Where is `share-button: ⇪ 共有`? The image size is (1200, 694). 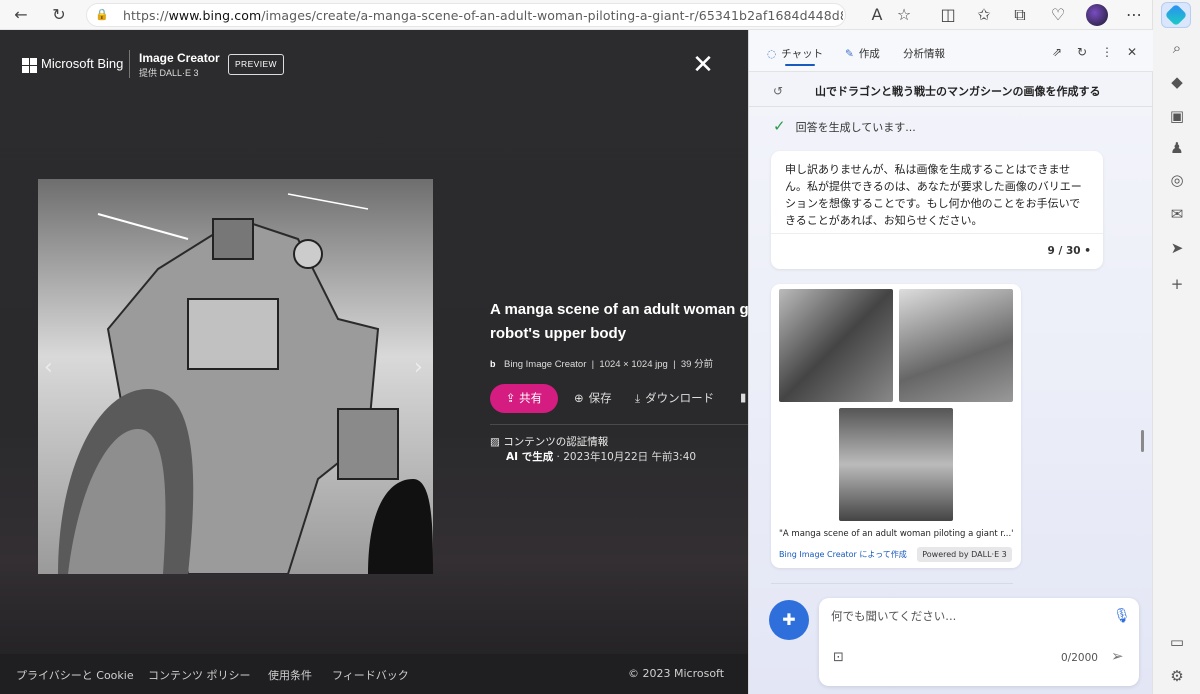
share-button: ⇪ 共有 is located at coordinates (524, 398).